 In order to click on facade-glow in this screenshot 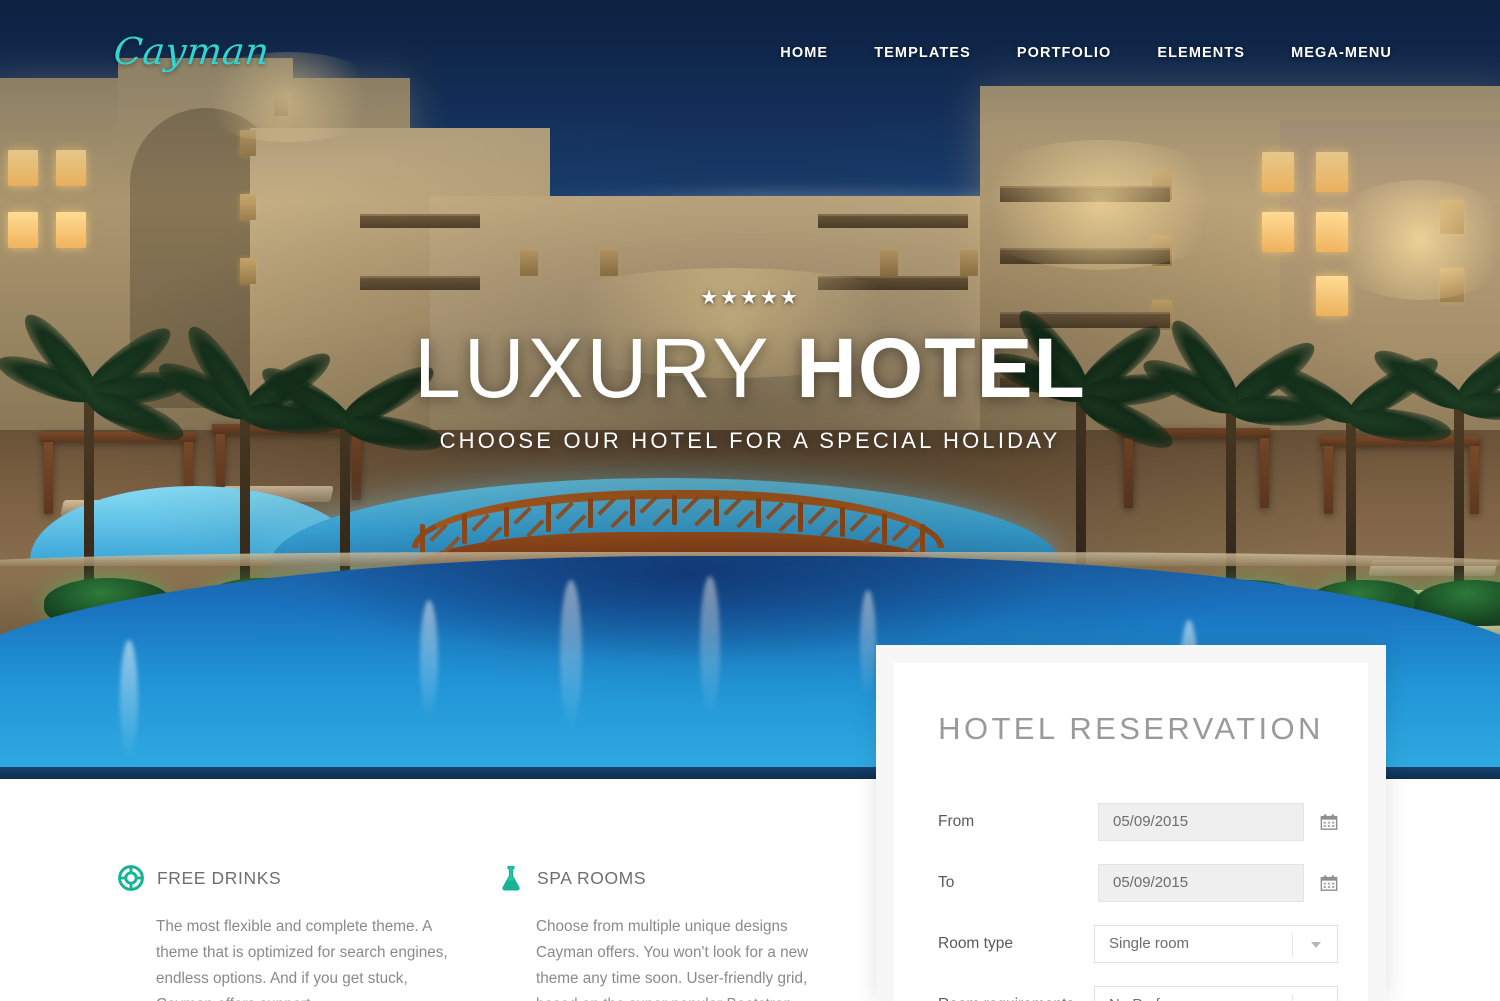, I will do `click(1100, 205)`.